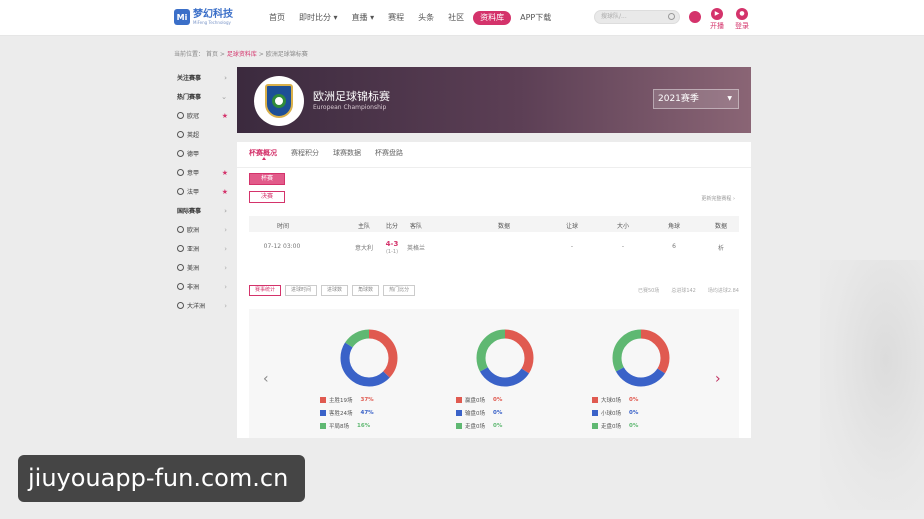  What do you see at coordinates (212, 22) in the screenshot?
I see `logo-subtext: MiFeng Technology` at bounding box center [212, 22].